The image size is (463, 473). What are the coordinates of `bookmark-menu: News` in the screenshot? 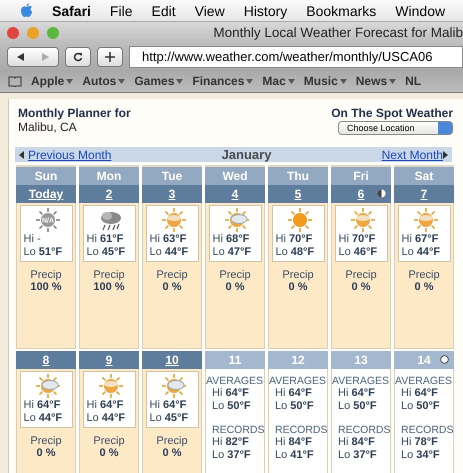 It's located at (376, 81).